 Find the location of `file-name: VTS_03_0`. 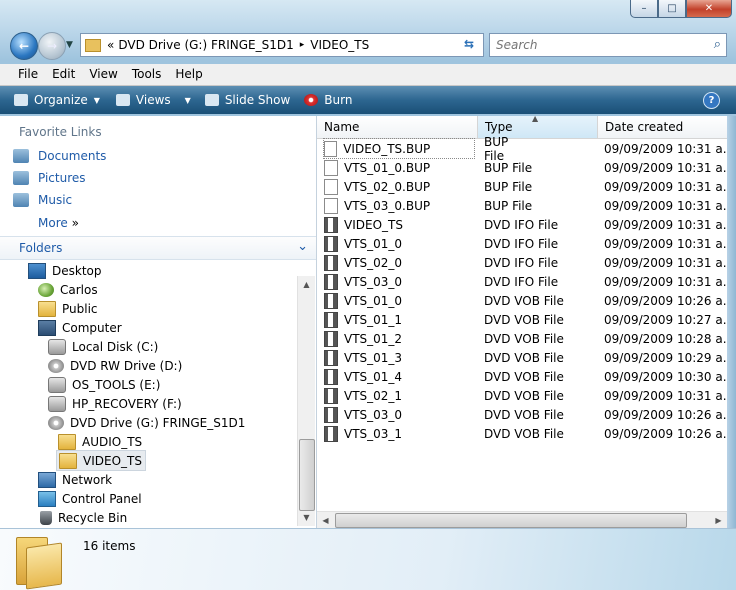

file-name: VTS_03_0 is located at coordinates (373, 414).